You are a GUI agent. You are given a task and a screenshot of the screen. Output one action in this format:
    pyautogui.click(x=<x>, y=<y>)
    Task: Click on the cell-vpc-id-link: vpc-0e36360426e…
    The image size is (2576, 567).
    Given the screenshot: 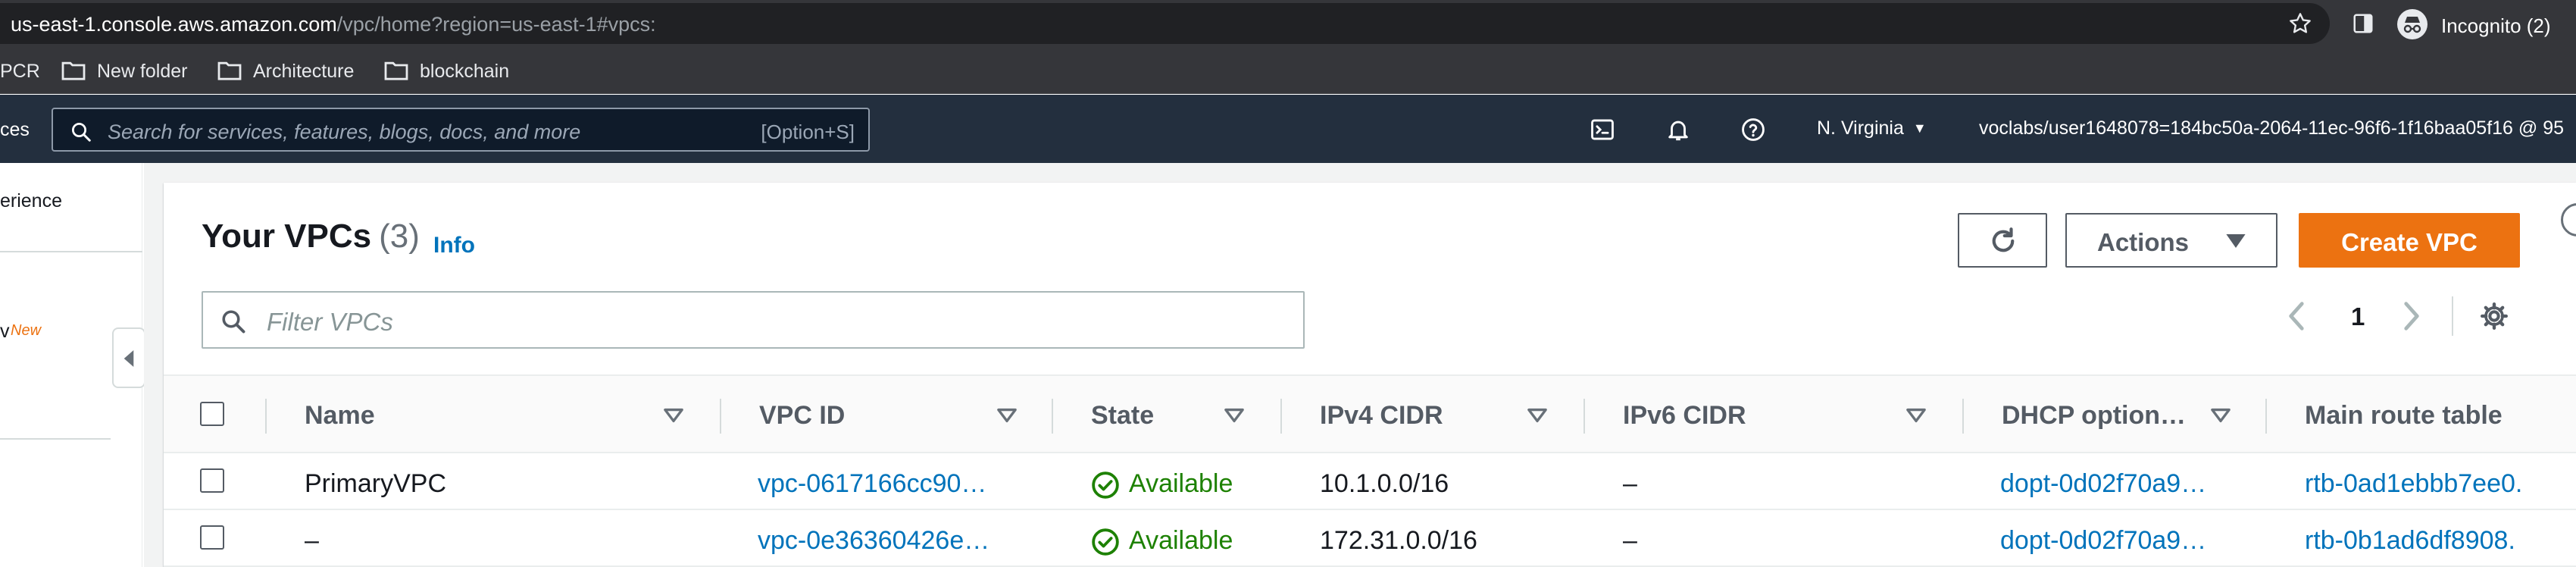 What is the action you would take?
    pyautogui.click(x=874, y=541)
    